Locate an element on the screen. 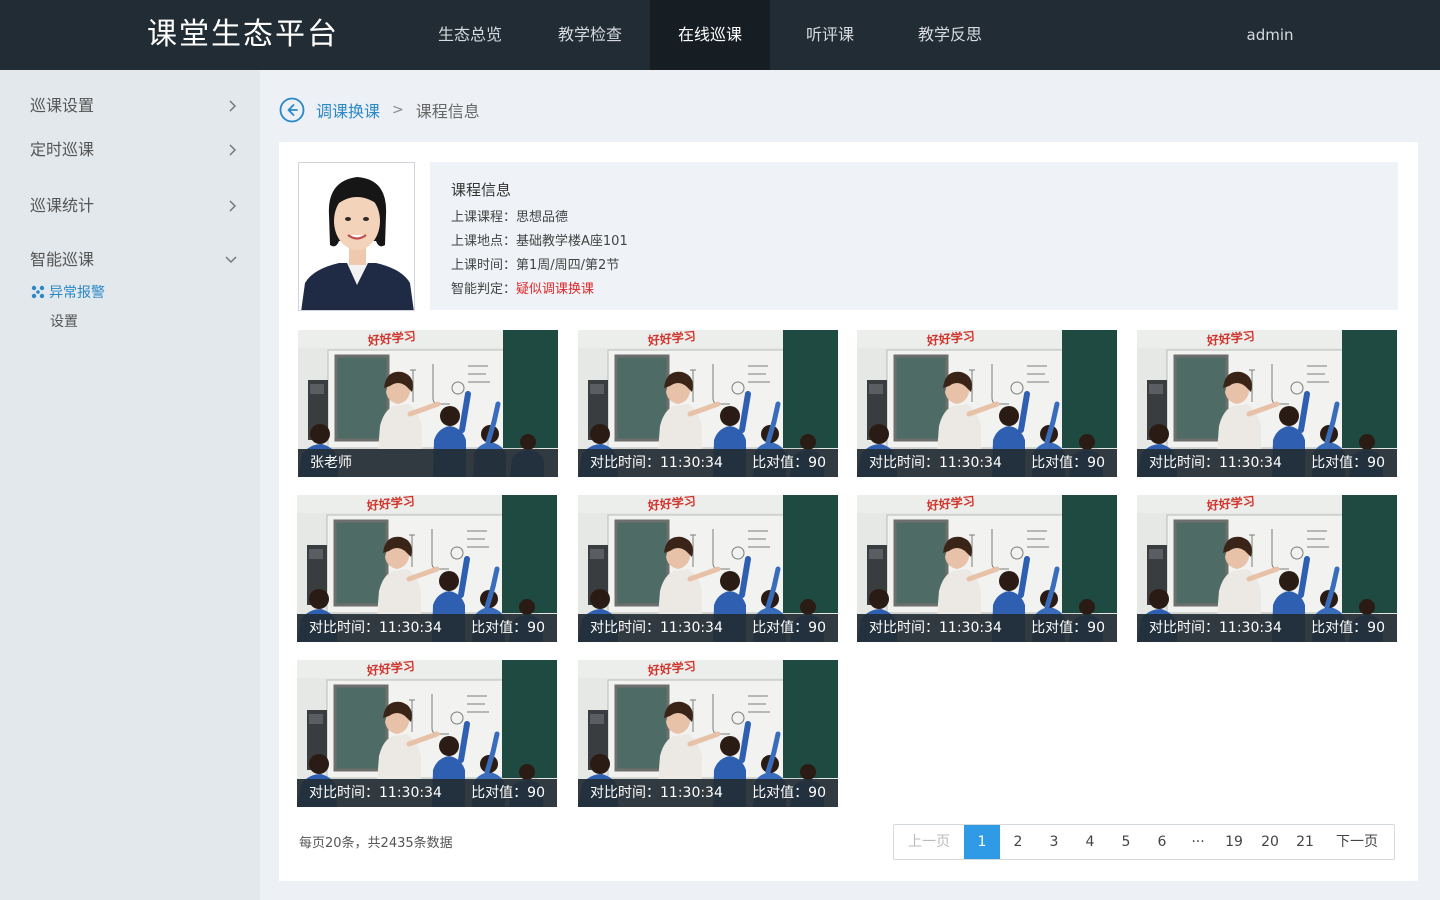 This screenshot has height=900, width=1440. info-location: 上课地点：基础教学楼A座101 is located at coordinates (539, 242).